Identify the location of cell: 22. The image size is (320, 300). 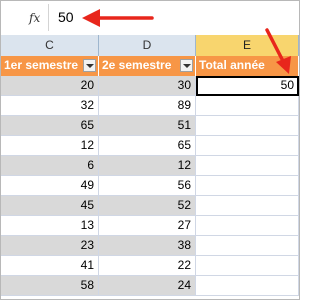
(147, 266).